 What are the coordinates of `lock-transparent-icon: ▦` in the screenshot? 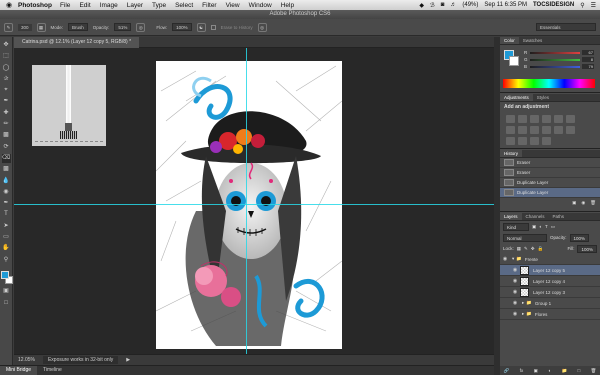 It's located at (519, 249).